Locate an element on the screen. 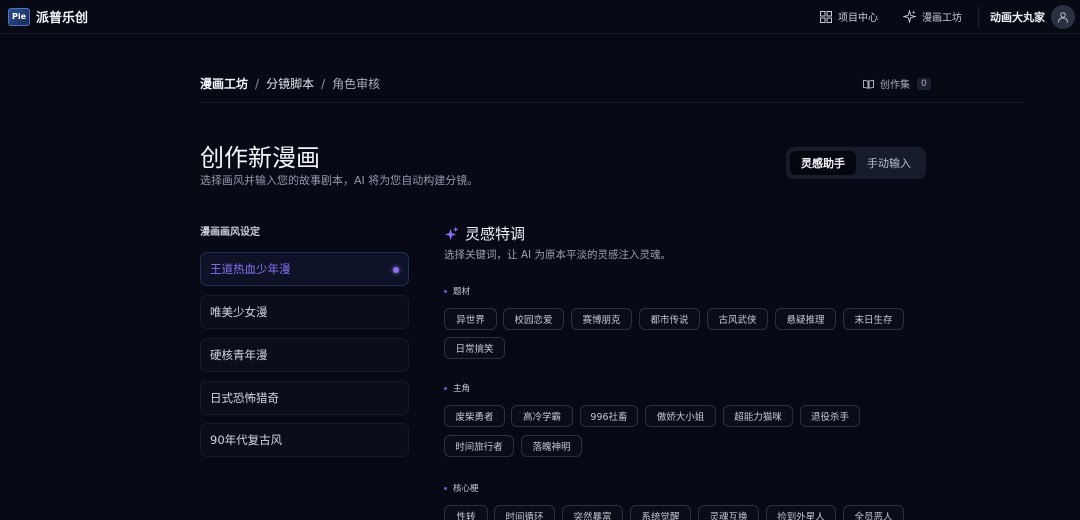 This screenshot has width=1080, height=520. keyword-tag: 悬疑推理 is located at coordinates (805, 319).